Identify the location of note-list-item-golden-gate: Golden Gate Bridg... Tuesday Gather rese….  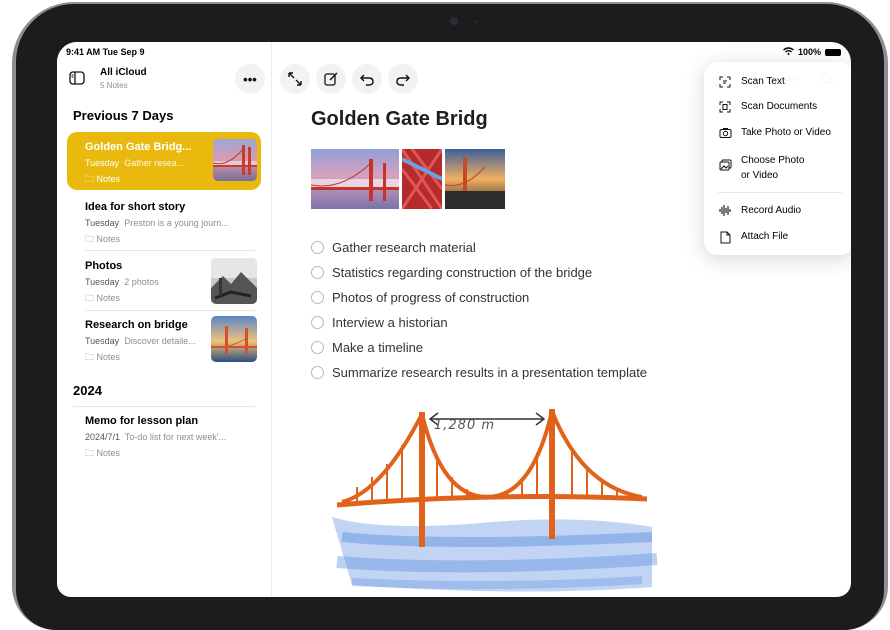
(164, 161).